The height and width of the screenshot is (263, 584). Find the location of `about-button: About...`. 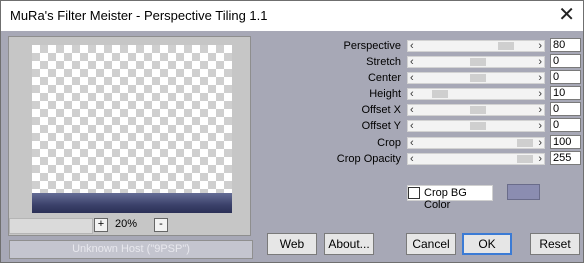

about-button: About... is located at coordinates (349, 244).